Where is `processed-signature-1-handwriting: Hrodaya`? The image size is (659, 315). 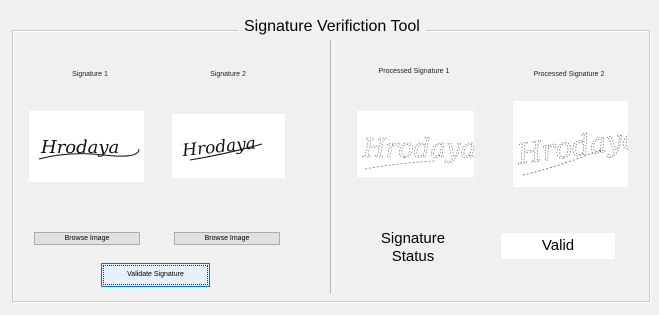
processed-signature-1-handwriting: Hrodaya is located at coordinates (418, 149).